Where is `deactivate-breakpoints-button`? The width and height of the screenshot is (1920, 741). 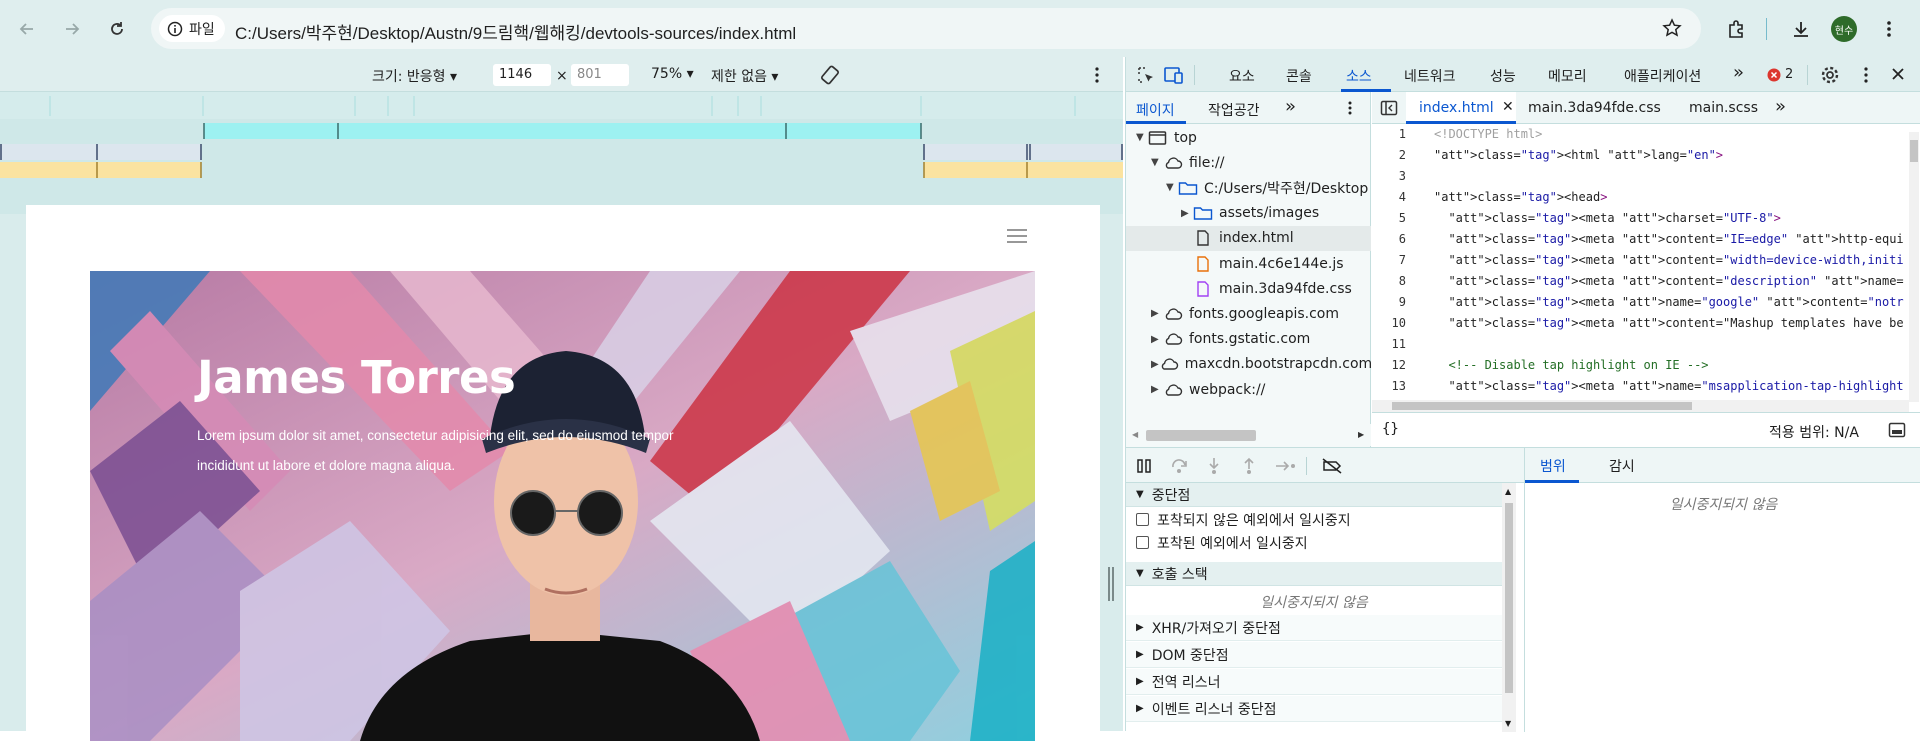
deactivate-breakpoints-button is located at coordinates (1331, 466).